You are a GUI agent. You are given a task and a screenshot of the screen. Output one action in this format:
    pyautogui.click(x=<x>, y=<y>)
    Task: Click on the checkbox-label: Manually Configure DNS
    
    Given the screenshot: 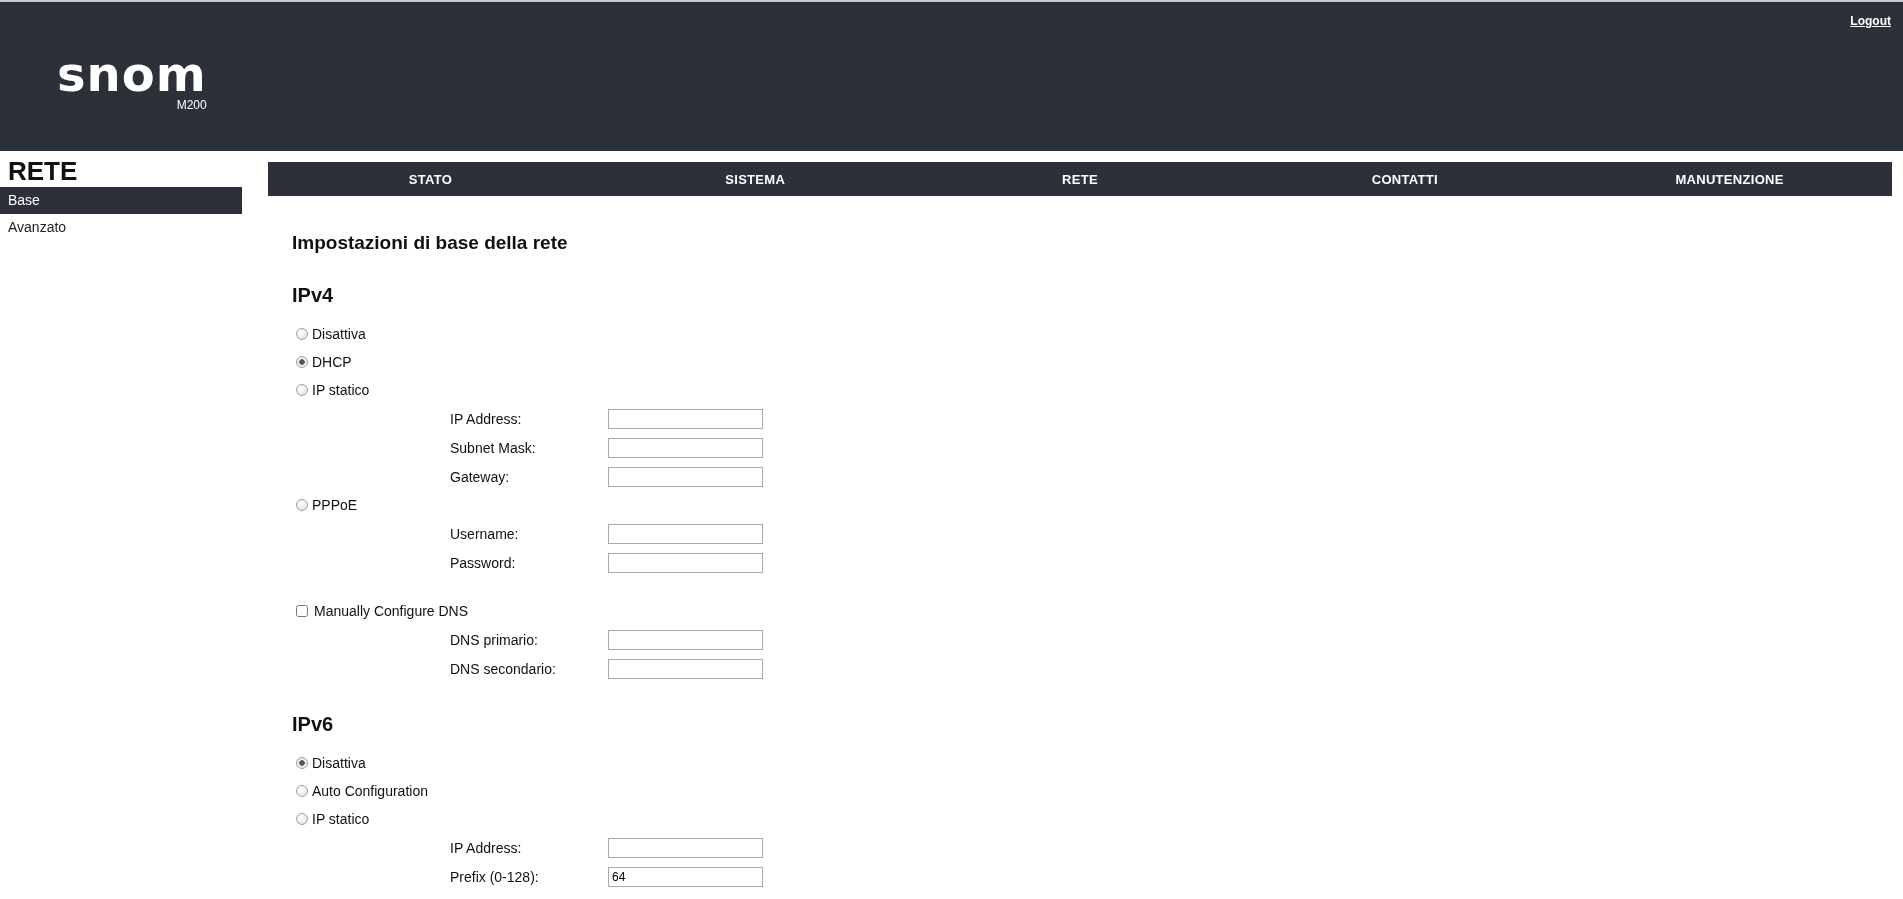 What is the action you would take?
    pyautogui.click(x=391, y=611)
    